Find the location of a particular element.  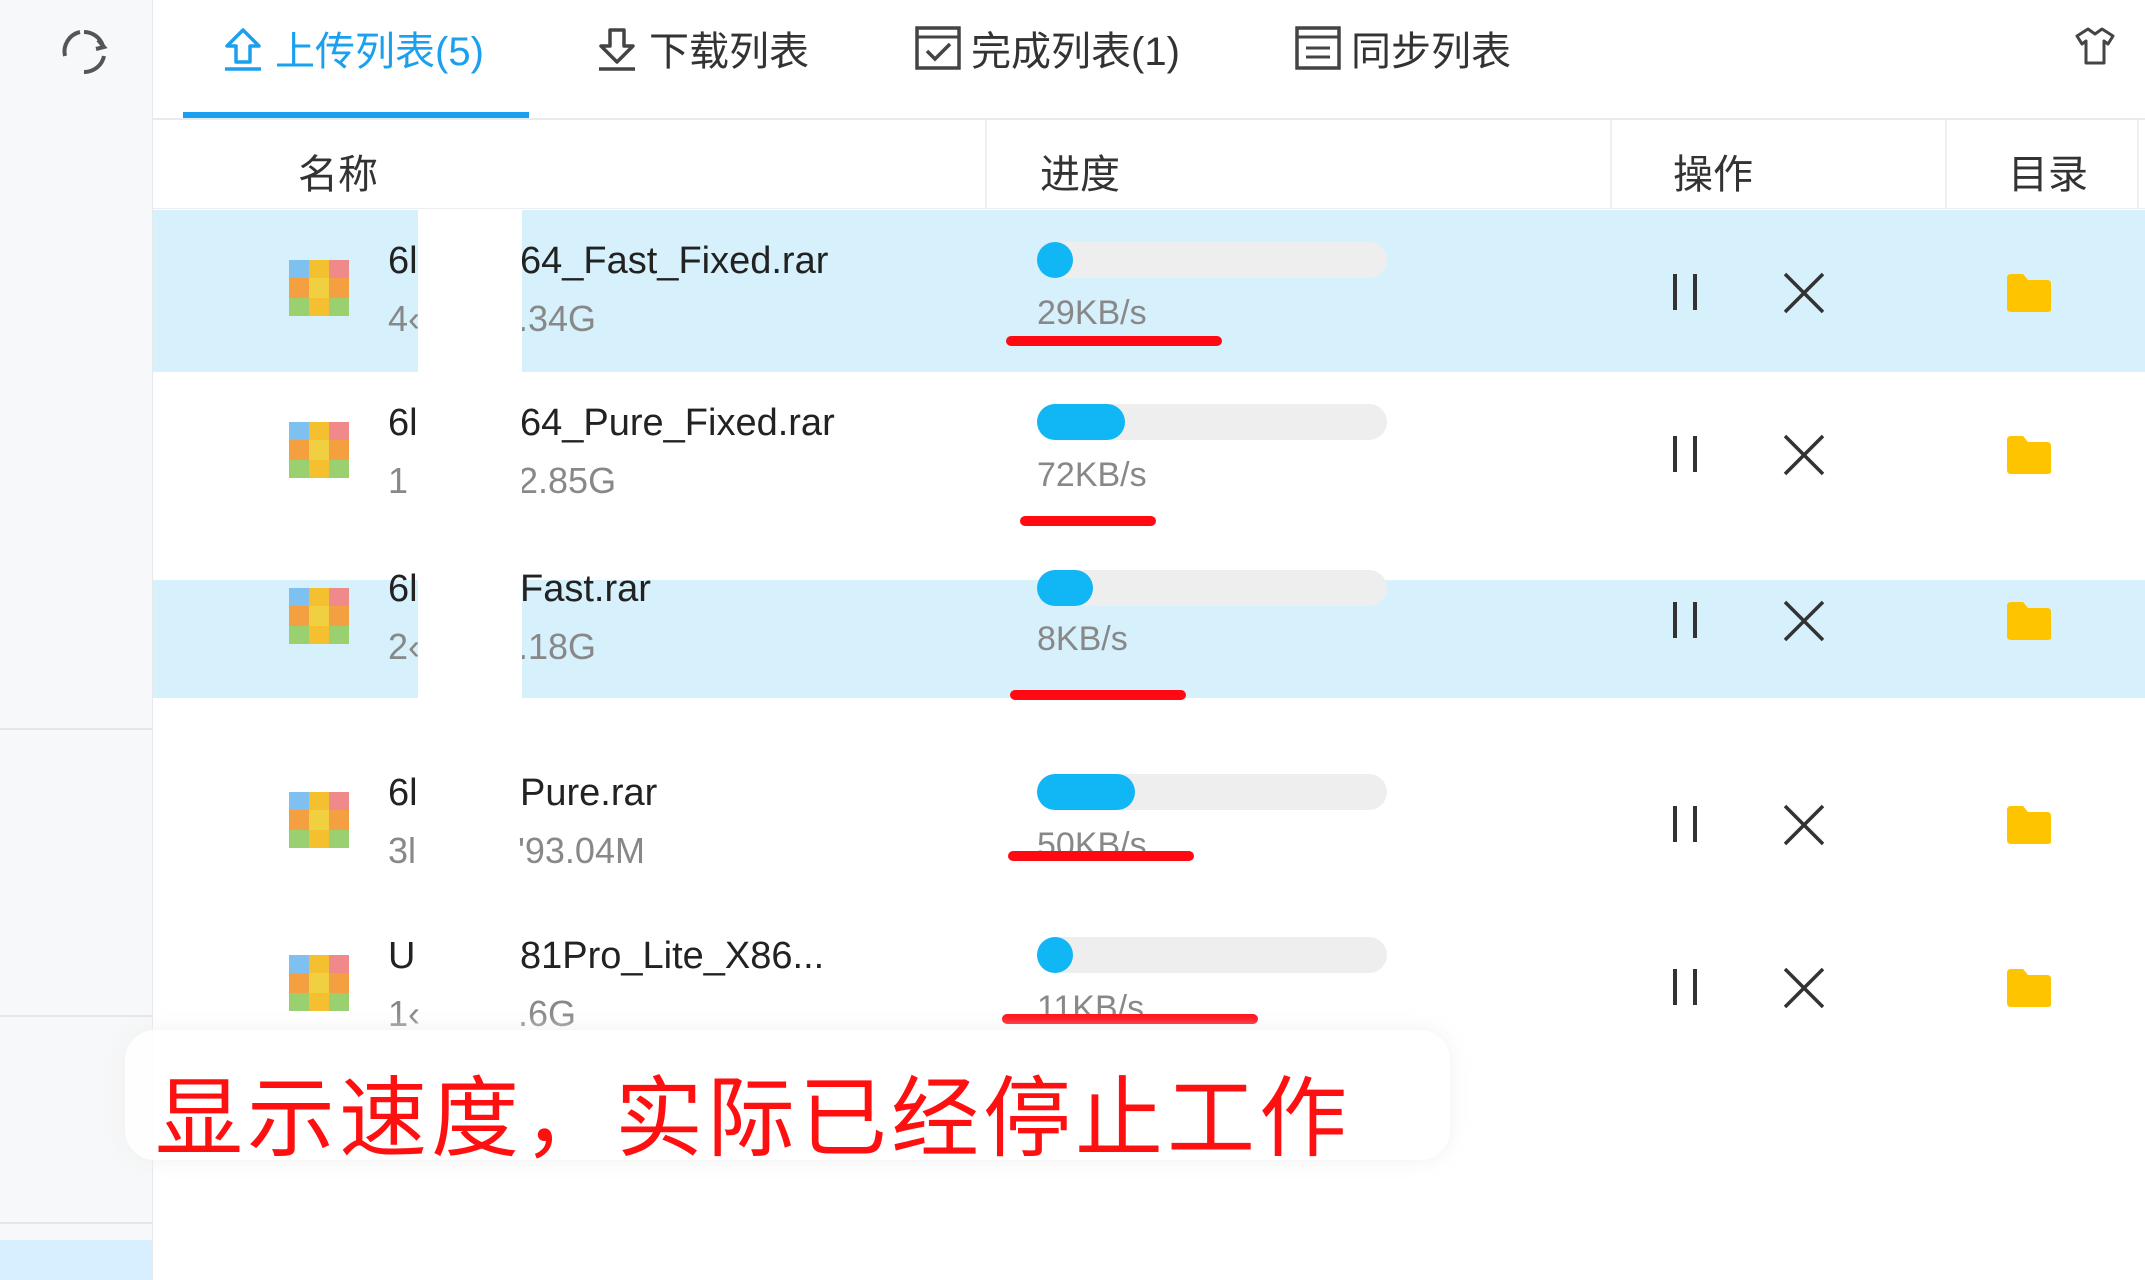

transfer-speed: 29KB/s is located at coordinates (1092, 313).